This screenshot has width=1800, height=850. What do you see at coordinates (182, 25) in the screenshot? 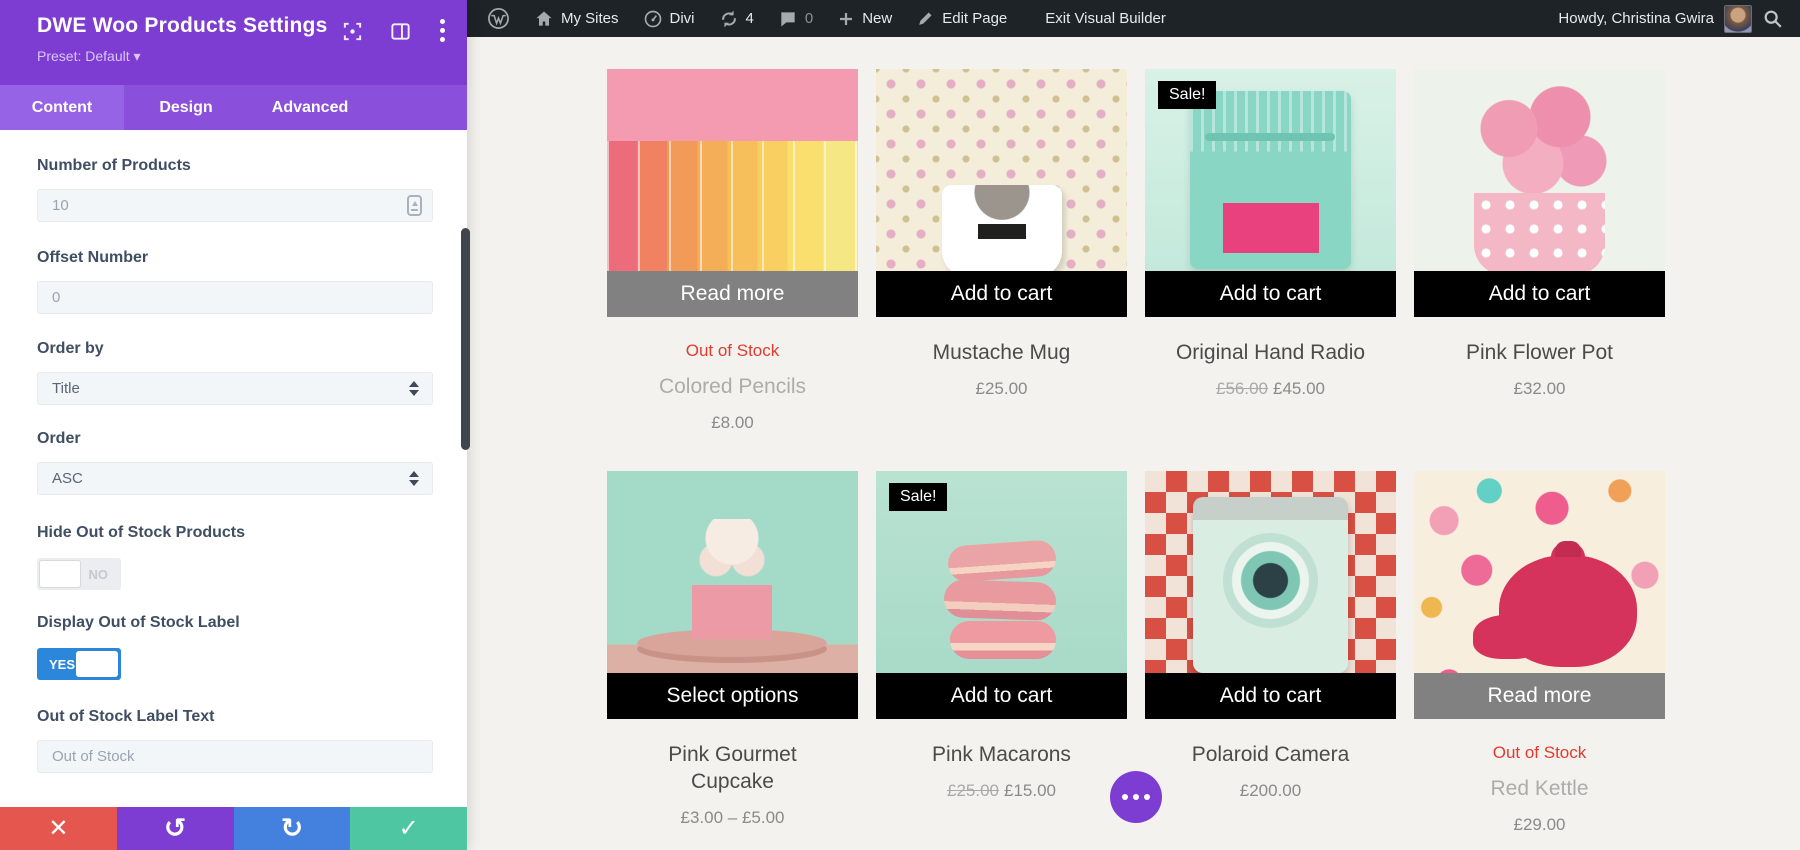
I see `panel-title: DWE Woo Products Settings` at bounding box center [182, 25].